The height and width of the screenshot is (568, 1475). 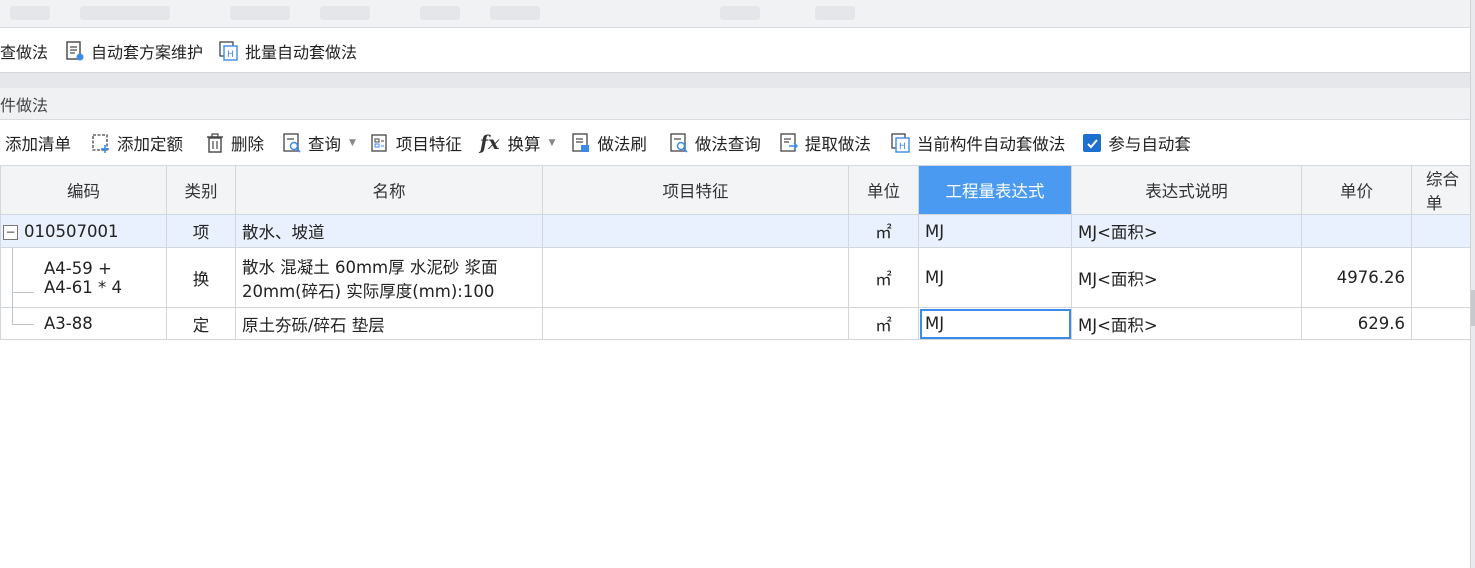 I want to click on svg-text: H, so click(x=230, y=55).